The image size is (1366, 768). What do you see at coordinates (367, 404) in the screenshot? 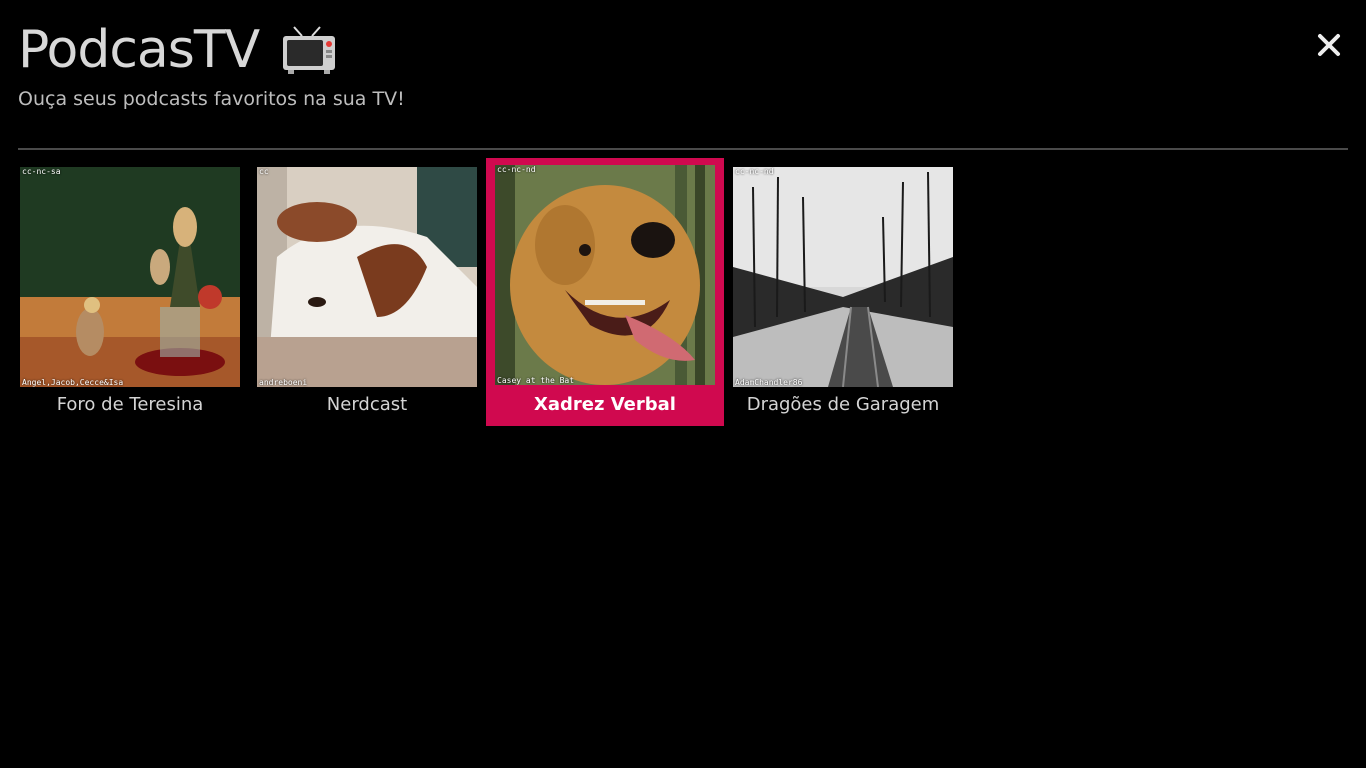
I see `podcast-title: Nerdcast` at bounding box center [367, 404].